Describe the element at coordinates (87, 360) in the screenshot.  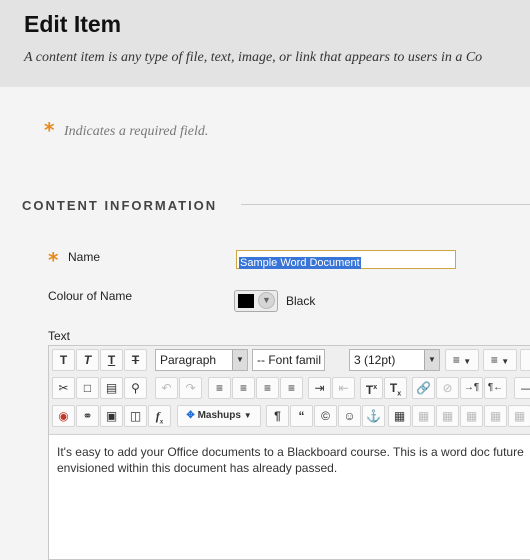
I see `italic-button: T` at that location.